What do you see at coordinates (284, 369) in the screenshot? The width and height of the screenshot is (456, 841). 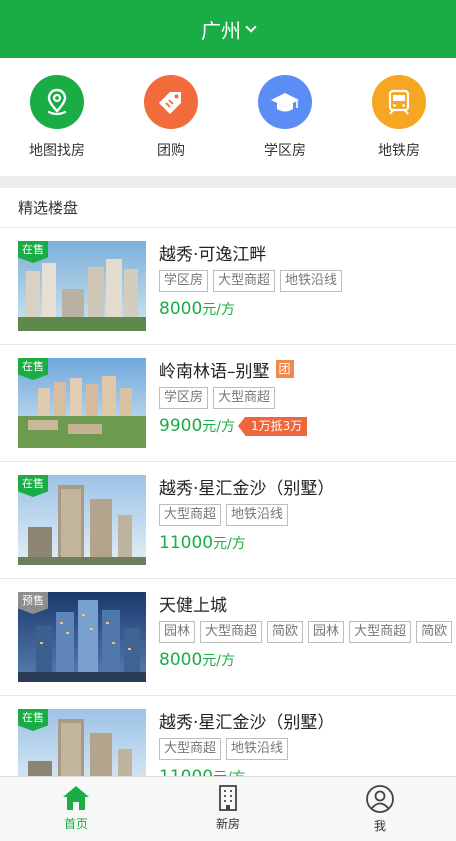 I see `group-buy-badge: 团` at bounding box center [284, 369].